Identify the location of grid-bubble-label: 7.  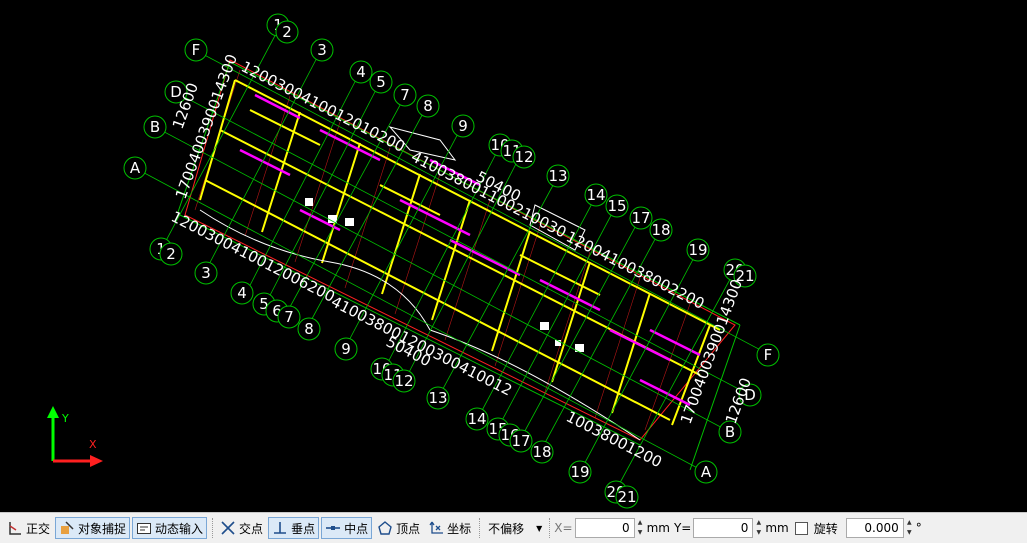
(289, 317).